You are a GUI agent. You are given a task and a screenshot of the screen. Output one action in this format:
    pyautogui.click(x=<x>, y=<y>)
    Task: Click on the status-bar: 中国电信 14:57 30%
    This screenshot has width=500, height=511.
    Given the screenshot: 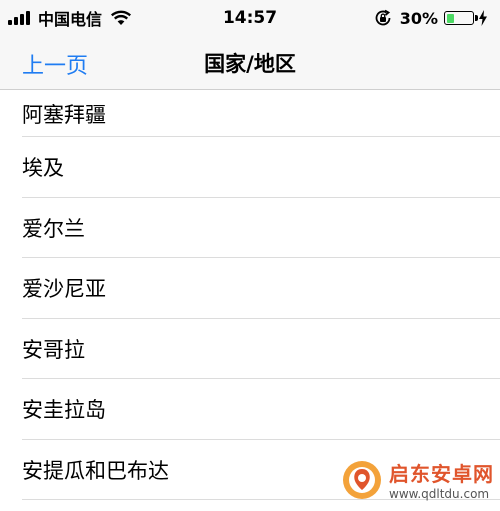 What is the action you would take?
    pyautogui.click(x=250, y=18)
    